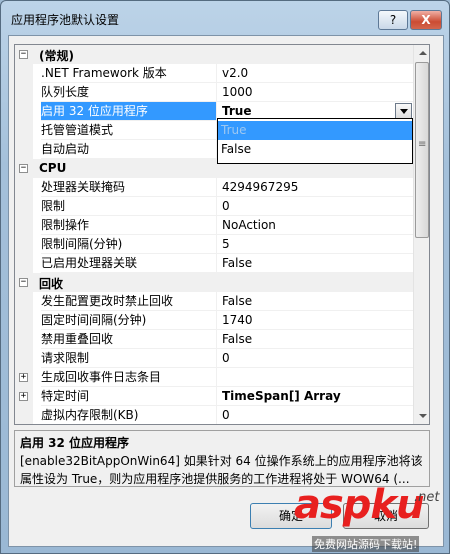  I want to click on category-label: (常规), so click(56, 56).